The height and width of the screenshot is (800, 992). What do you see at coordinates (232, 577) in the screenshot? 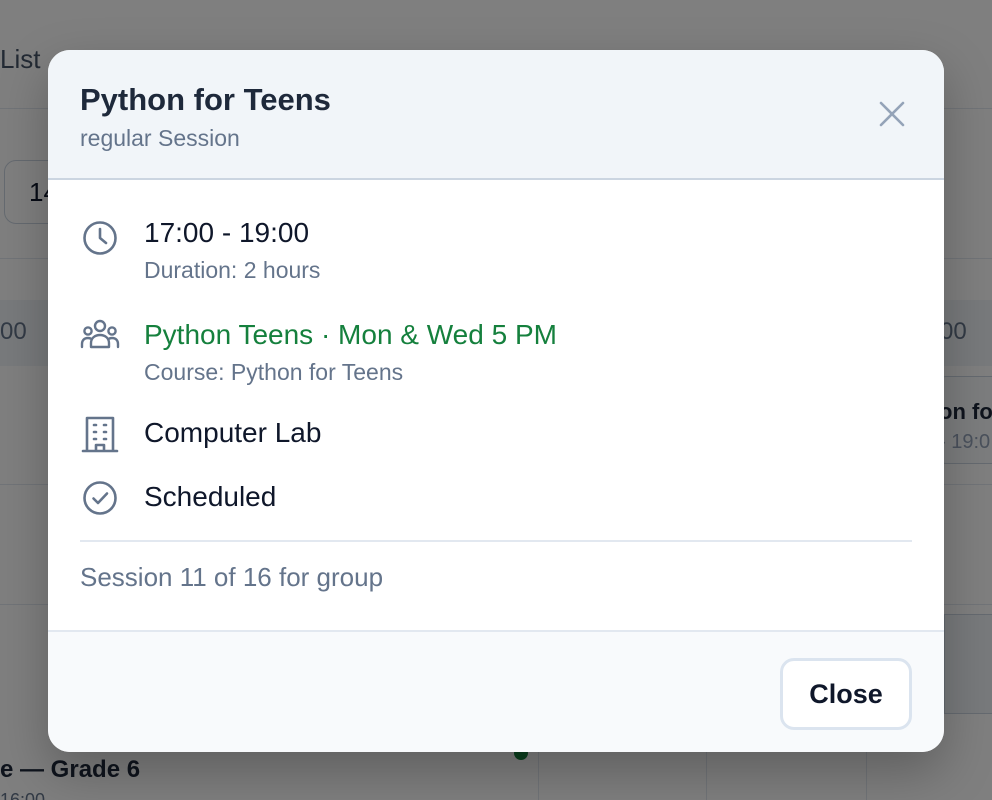
I see `session-count: Session 11 of 16 for group` at bounding box center [232, 577].